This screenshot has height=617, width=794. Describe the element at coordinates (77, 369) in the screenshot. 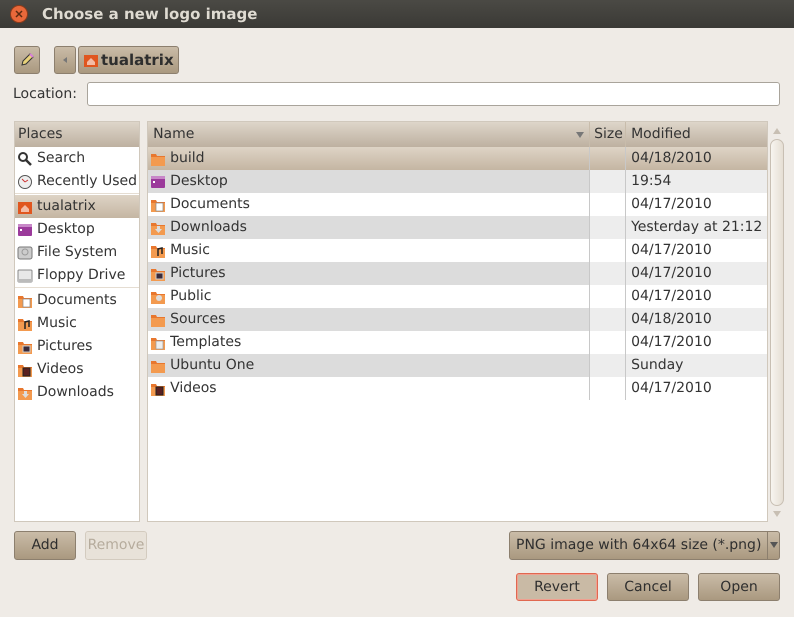

I see `place-item: Videos` at that location.